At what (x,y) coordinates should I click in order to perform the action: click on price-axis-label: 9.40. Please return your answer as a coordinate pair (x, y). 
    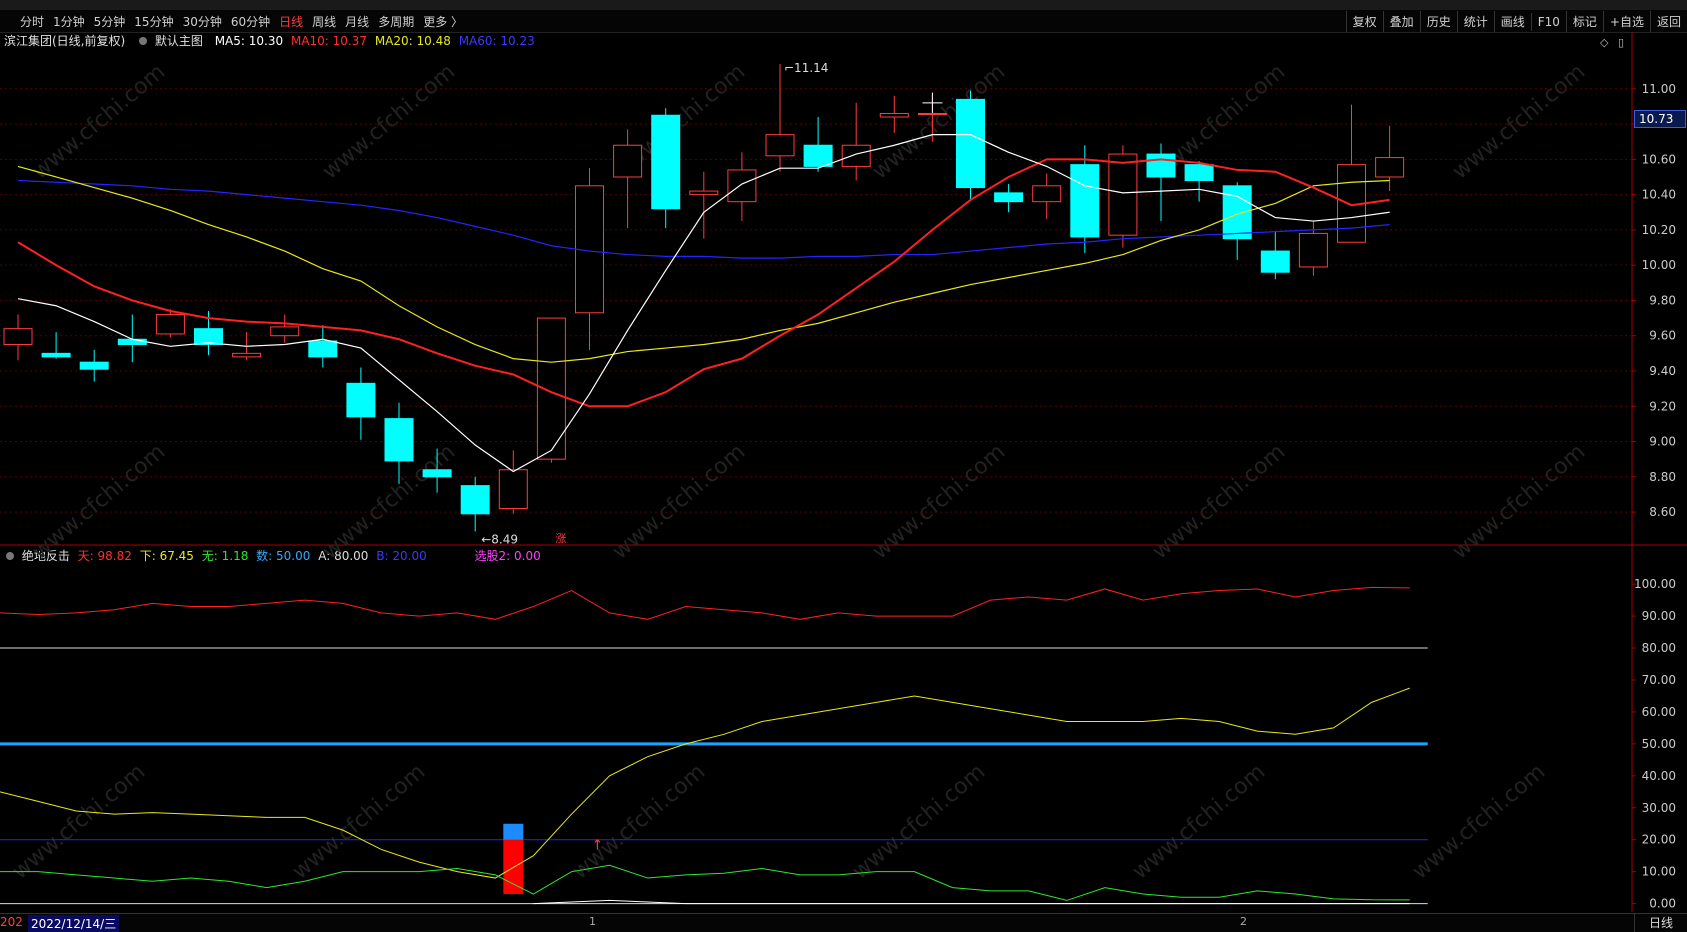
    Looking at the image, I should click on (1662, 371).